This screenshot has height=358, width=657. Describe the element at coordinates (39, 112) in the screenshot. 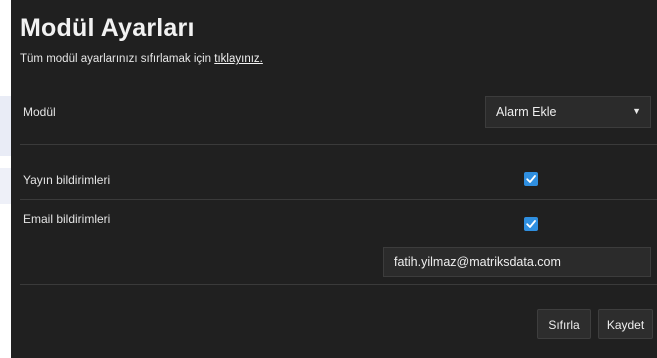

I see `module-label: Modül` at that location.